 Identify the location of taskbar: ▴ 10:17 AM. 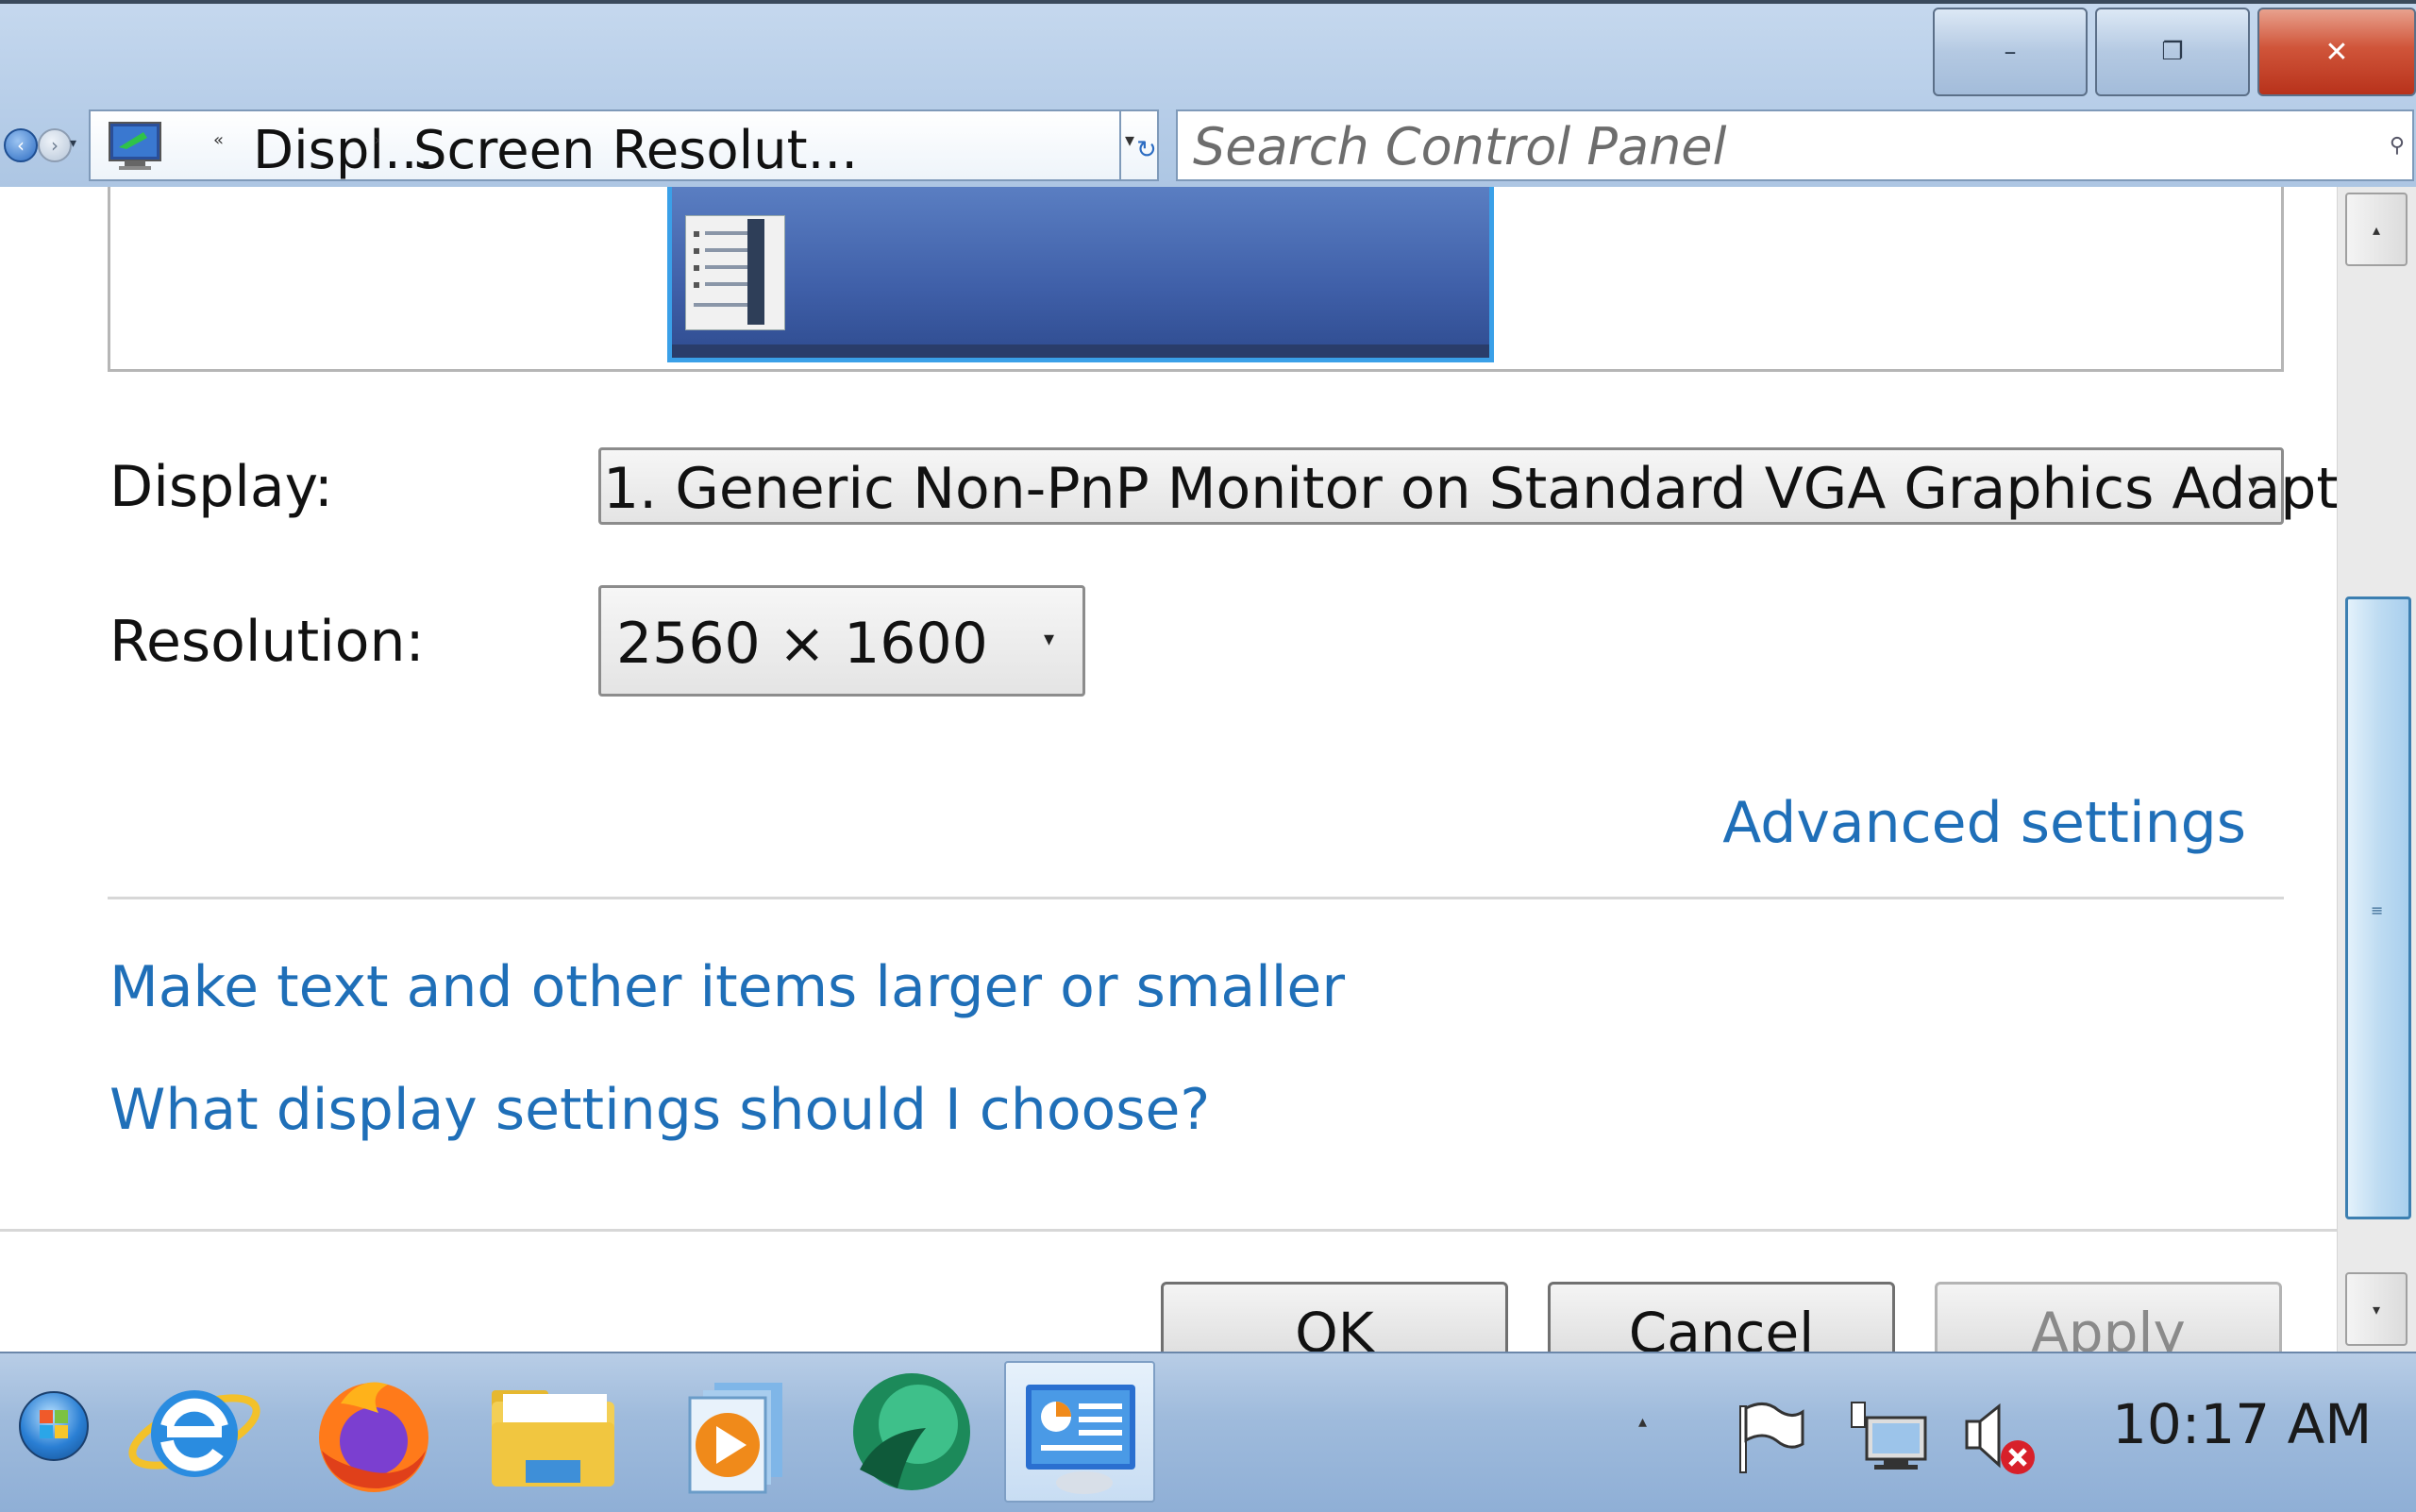
(1208, 1432).